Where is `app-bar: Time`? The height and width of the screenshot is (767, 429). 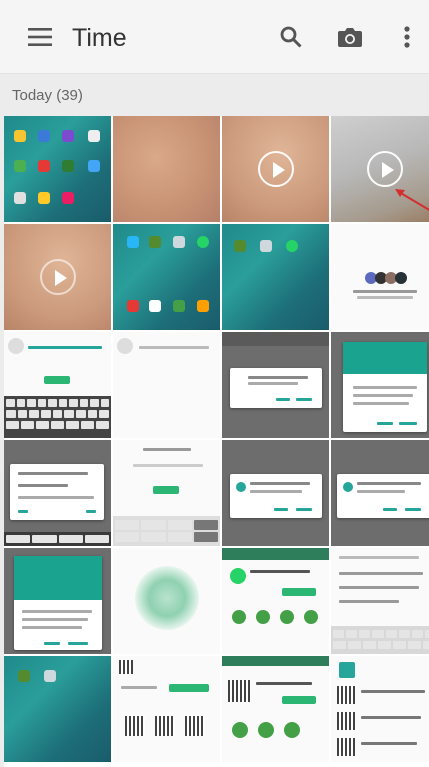
app-bar: Time is located at coordinates (214, 37).